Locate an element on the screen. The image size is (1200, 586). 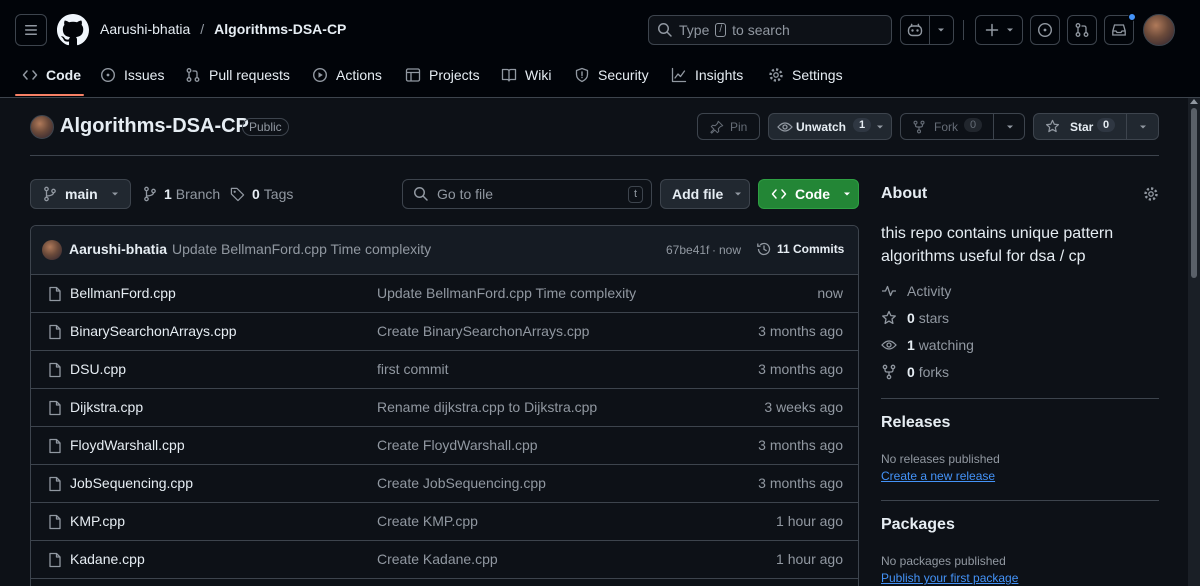
table-row: KMP.cpp Create KMP.cpp 1 hour ago is located at coordinates (444, 522).